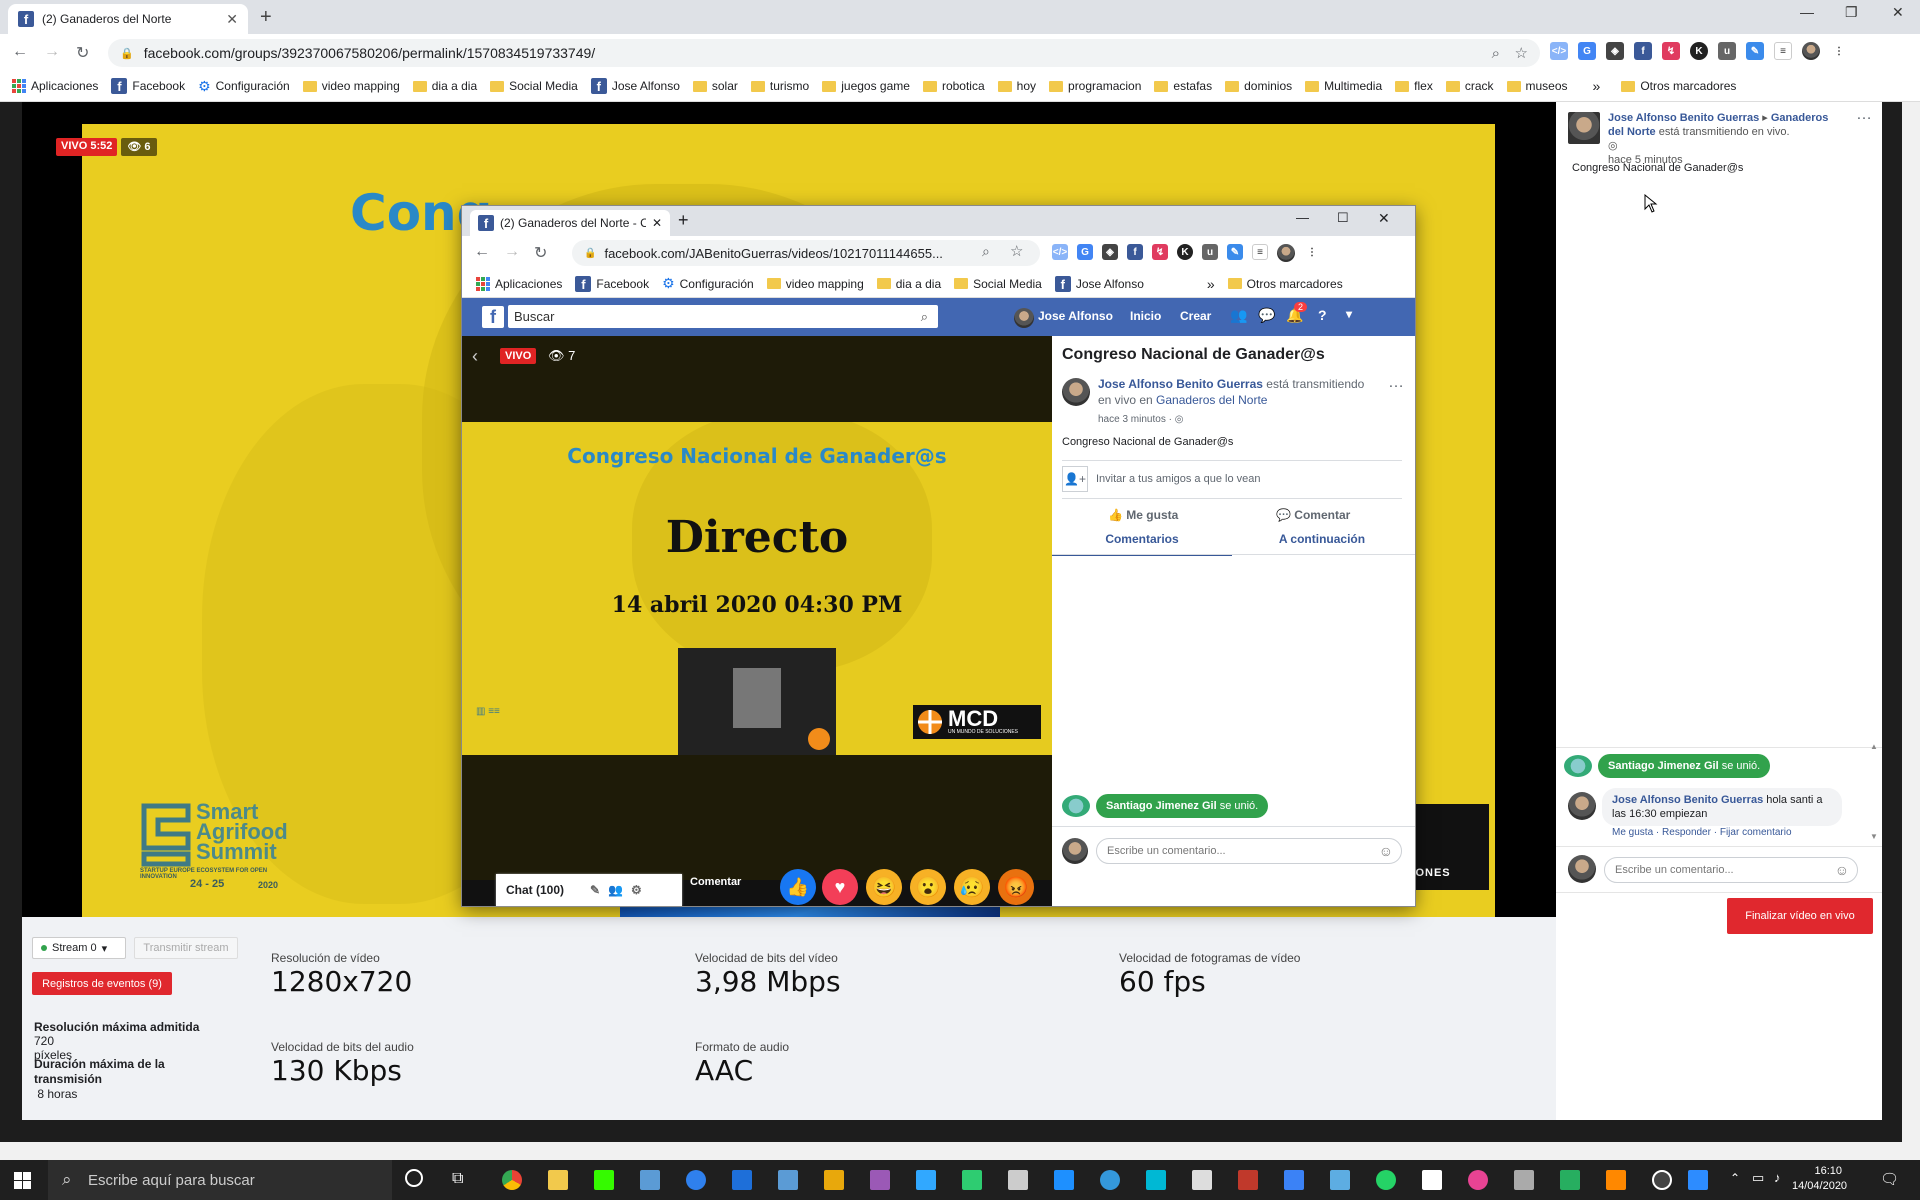 Image resolution: width=1920 pixels, height=1200 pixels. I want to click on tray-chevron-icon: ⌃, so click(1735, 1178).